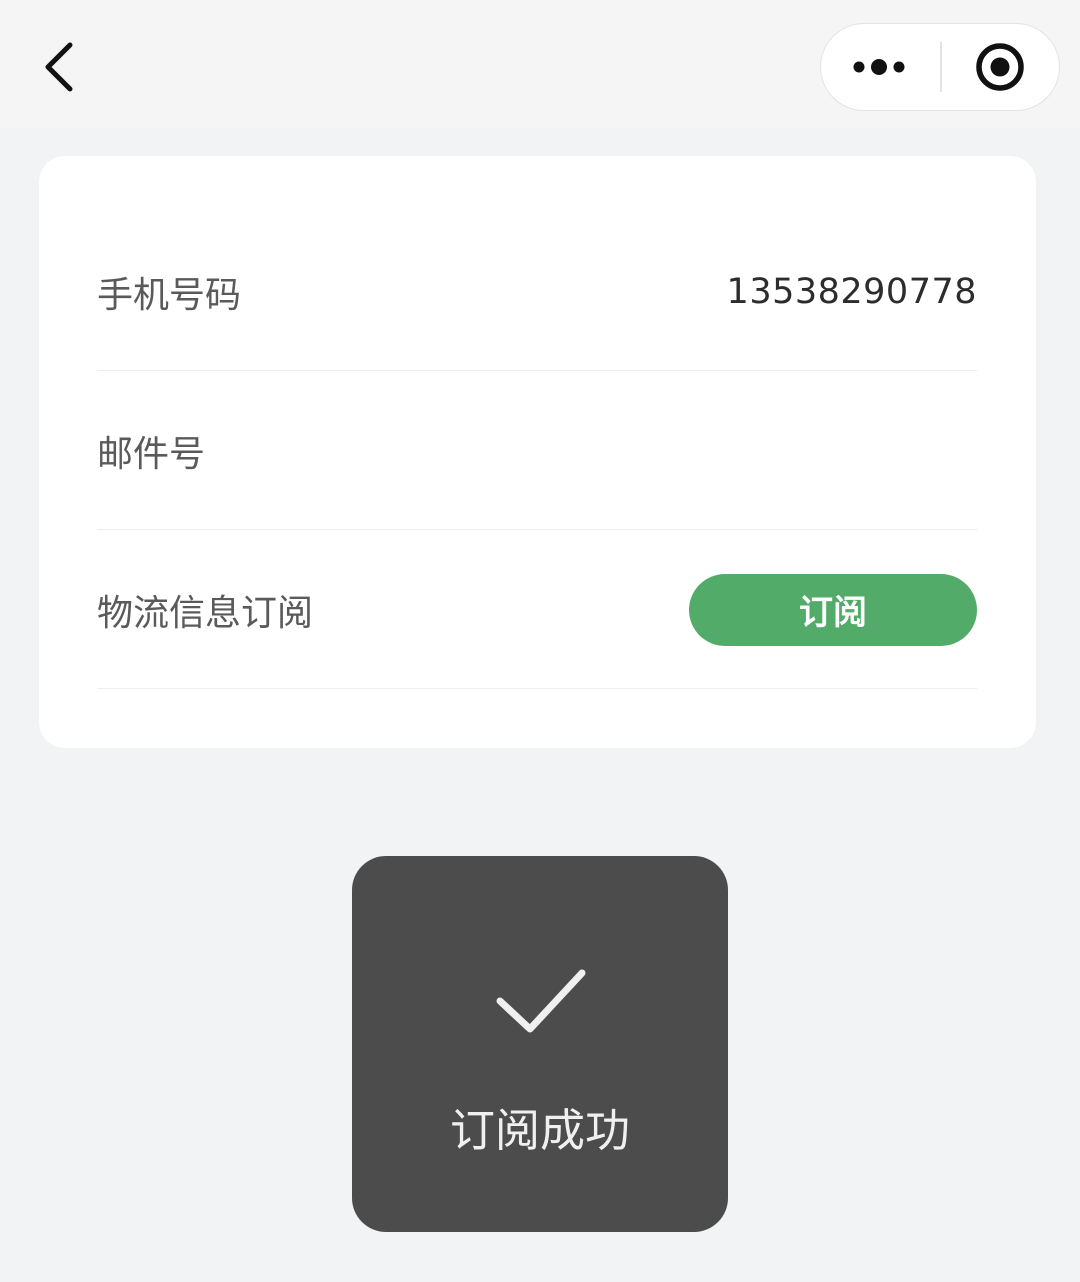 This screenshot has height=1282, width=1080. I want to click on mini-program-capsule, so click(940, 67).